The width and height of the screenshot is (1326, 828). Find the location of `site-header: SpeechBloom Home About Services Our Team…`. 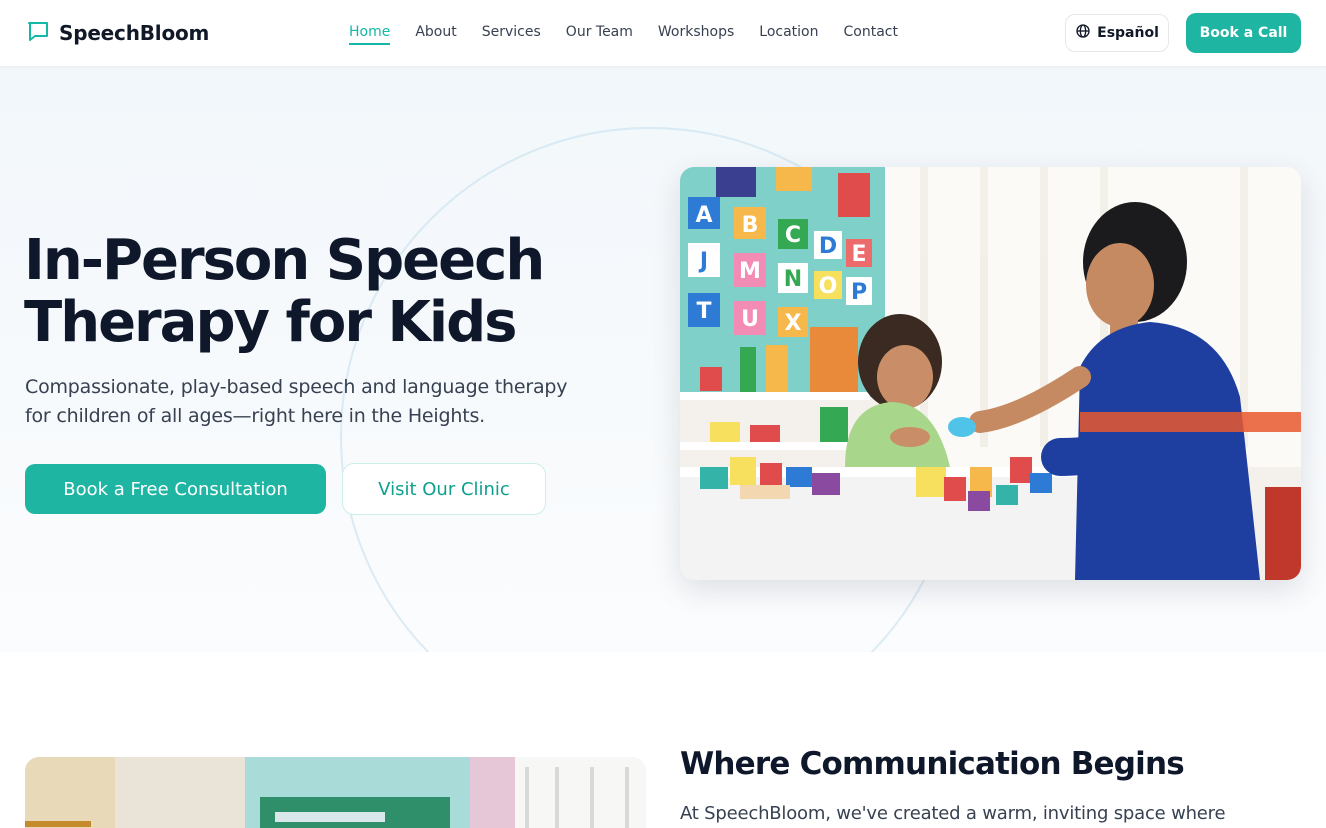

site-header: SpeechBloom Home About Services Our Team… is located at coordinates (663, 33).